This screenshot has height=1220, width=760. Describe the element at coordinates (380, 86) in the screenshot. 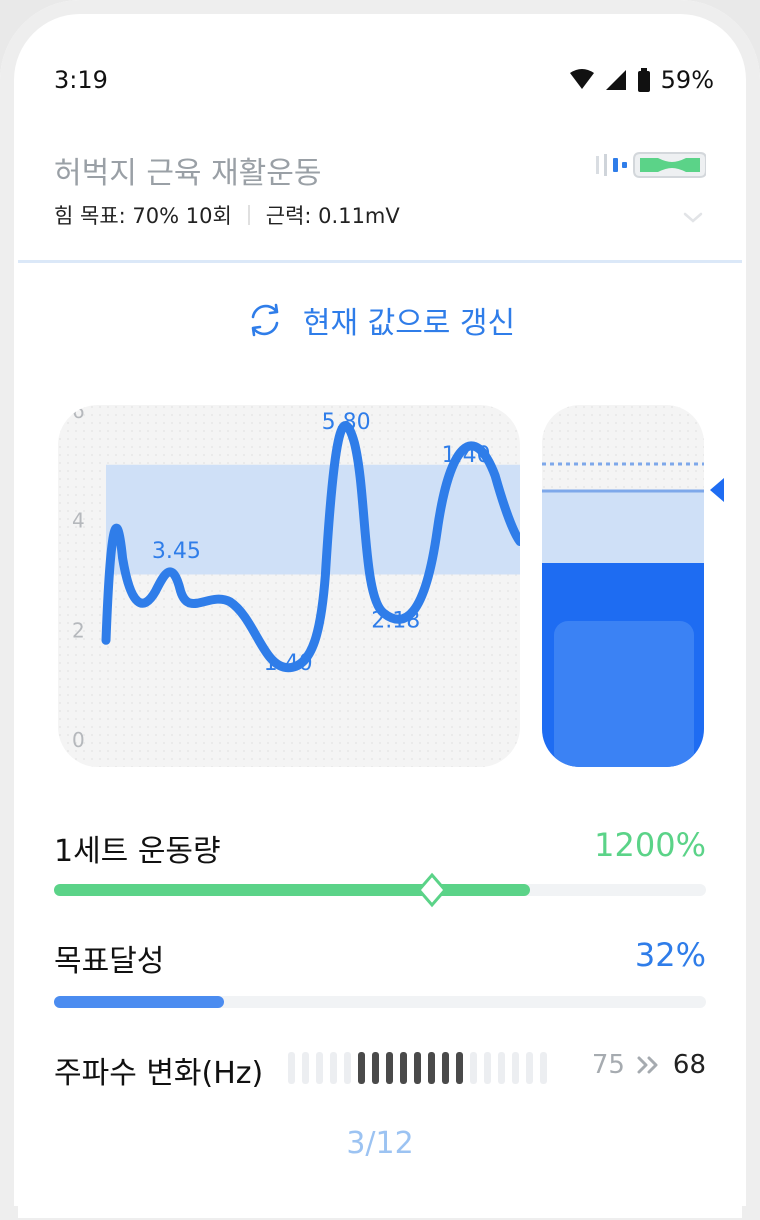

I see `status-bar: 3:19 59%` at that location.